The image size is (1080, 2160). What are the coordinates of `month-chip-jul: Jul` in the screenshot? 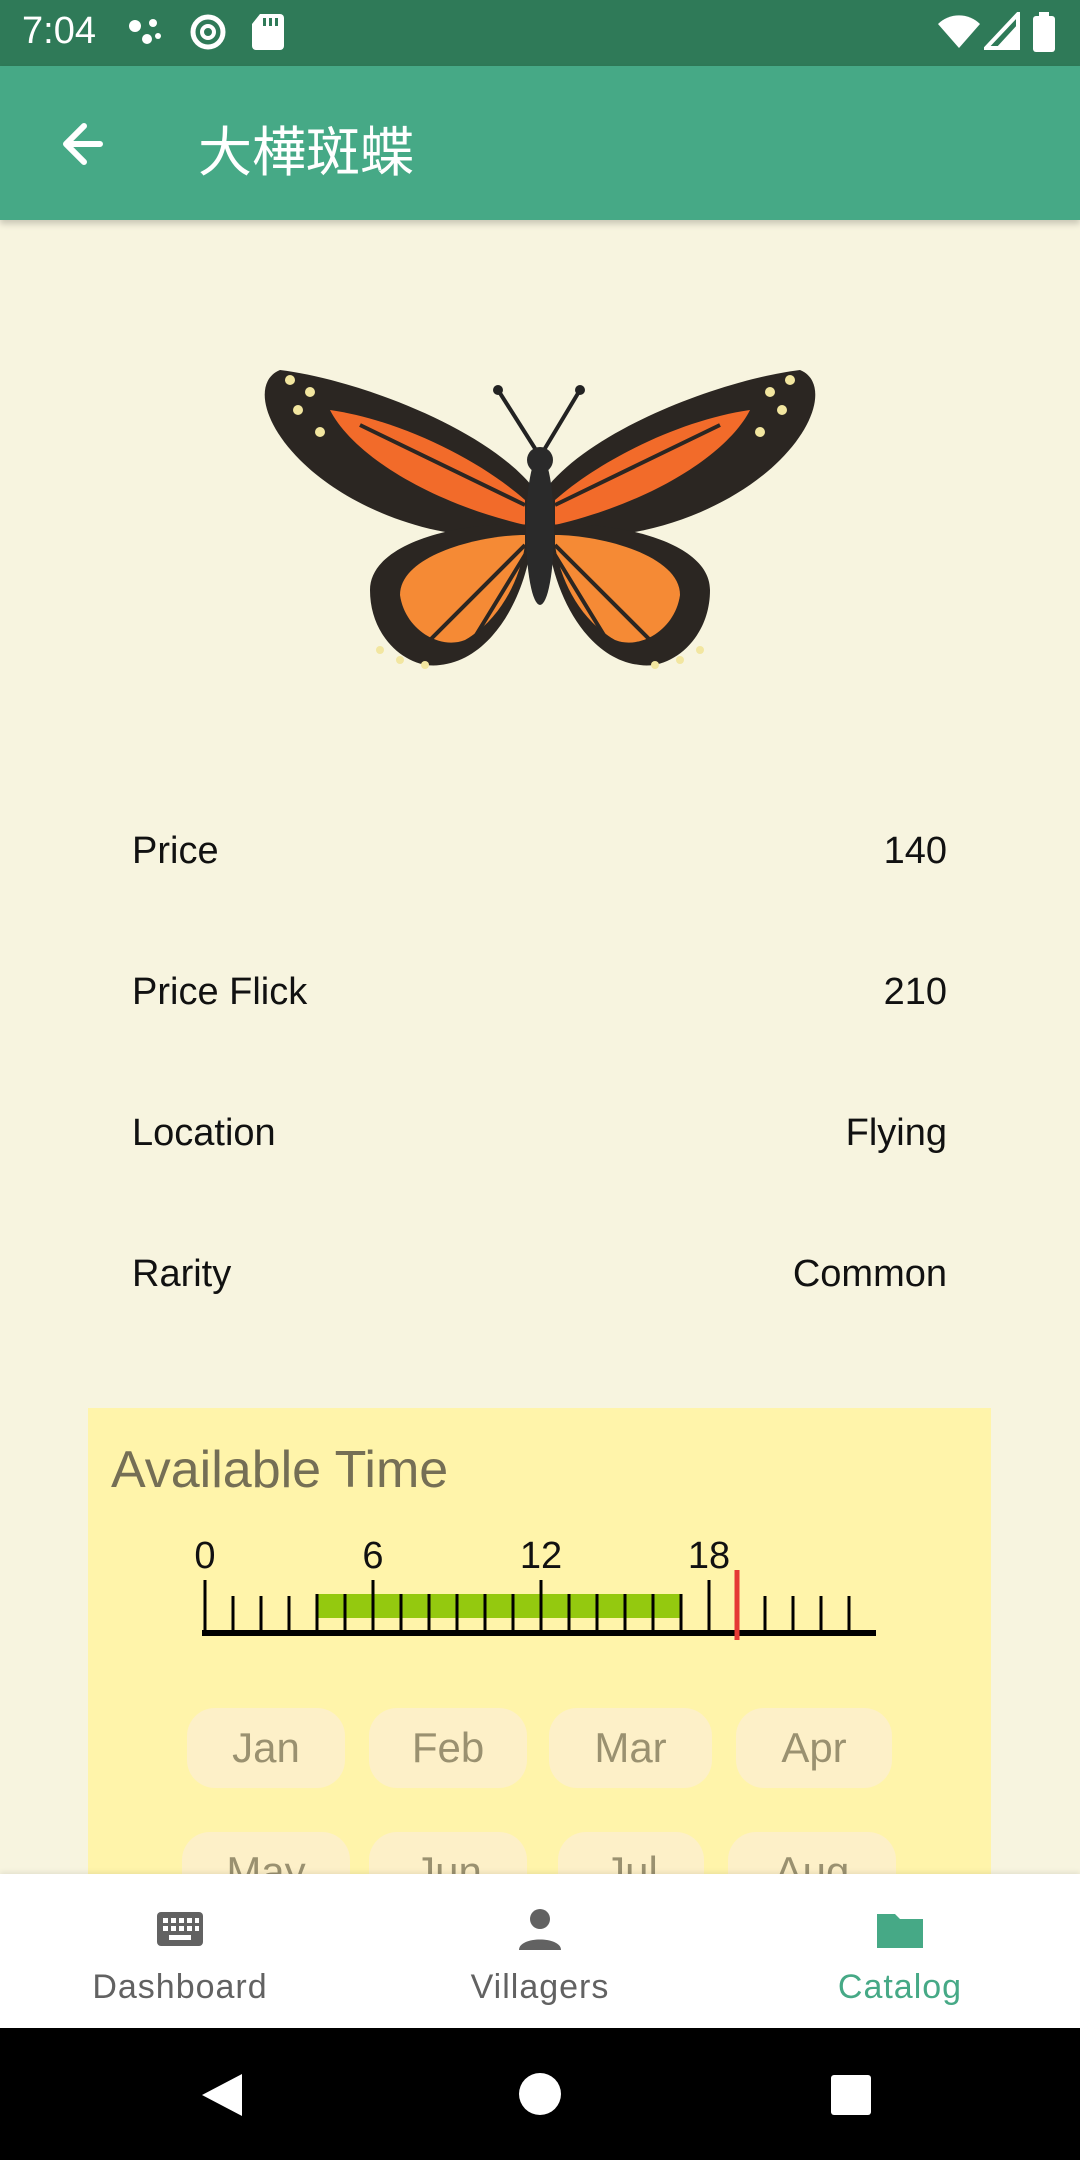 It's located at (631, 1855).